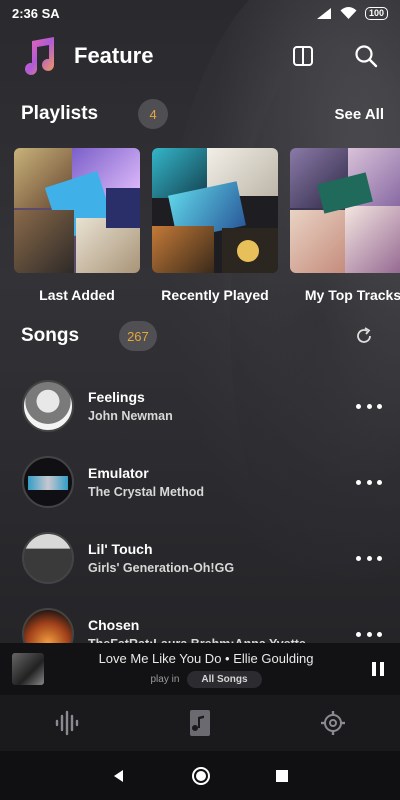 The width and height of the screenshot is (400, 800). Describe the element at coordinates (323, 13) in the screenshot. I see `signal-icon` at that location.